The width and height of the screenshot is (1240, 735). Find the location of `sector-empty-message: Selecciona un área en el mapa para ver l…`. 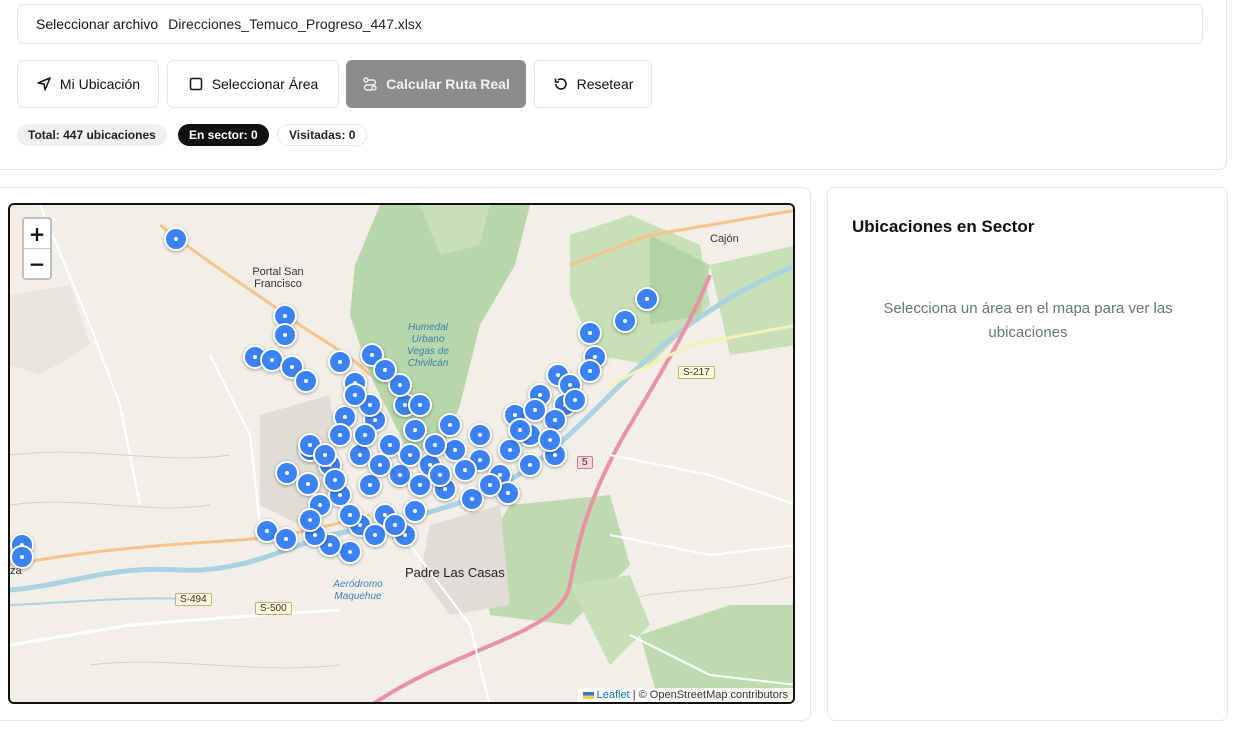

sector-empty-message: Selecciona un área en el mapa para ver l… is located at coordinates (1028, 320).